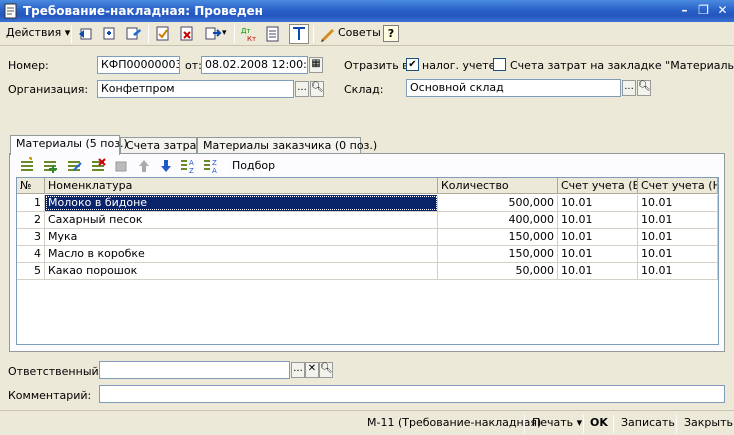 The height and width of the screenshot is (435, 734). I want to click on tree-view-icon, so click(299, 34).